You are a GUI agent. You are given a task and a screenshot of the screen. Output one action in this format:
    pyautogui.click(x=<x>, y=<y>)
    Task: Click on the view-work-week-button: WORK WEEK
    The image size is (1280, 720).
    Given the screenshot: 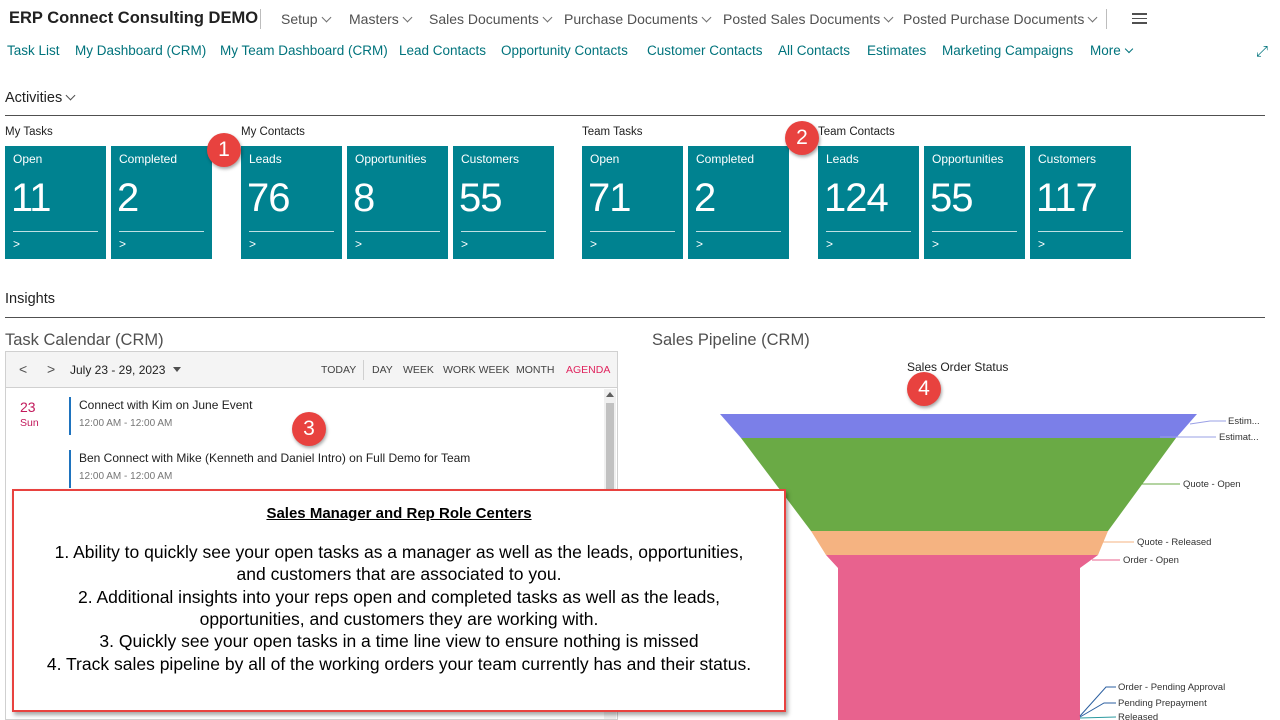 What is the action you would take?
    pyautogui.click(x=476, y=370)
    